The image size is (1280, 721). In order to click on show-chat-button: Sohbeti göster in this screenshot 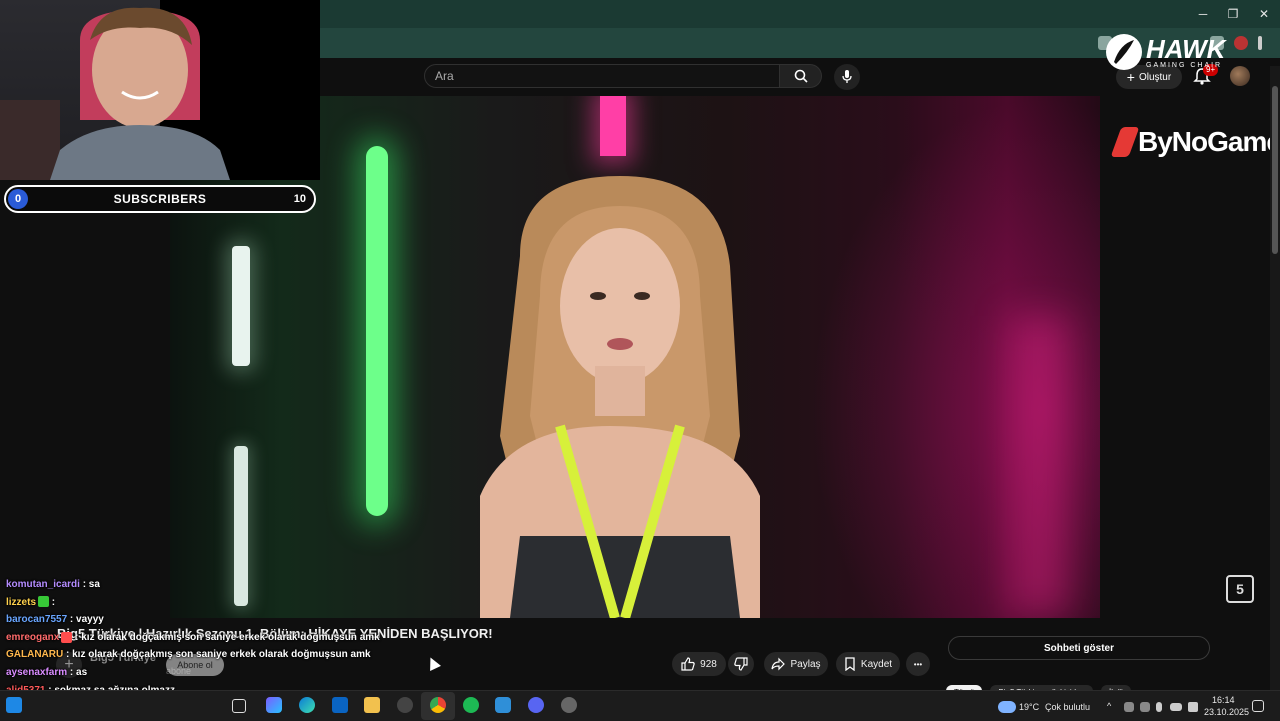, I will do `click(1079, 648)`.